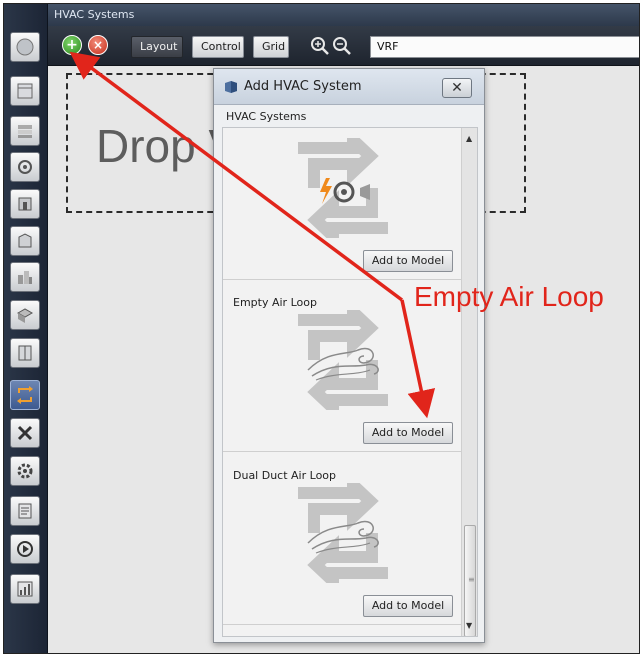  I want to click on hvac-system-icon, so click(231, 87).